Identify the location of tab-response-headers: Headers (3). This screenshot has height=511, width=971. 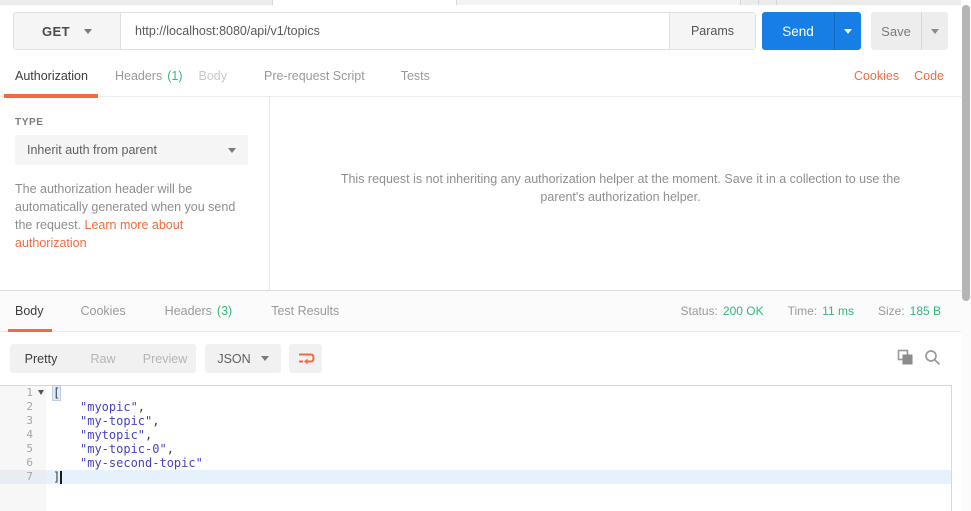
(199, 311).